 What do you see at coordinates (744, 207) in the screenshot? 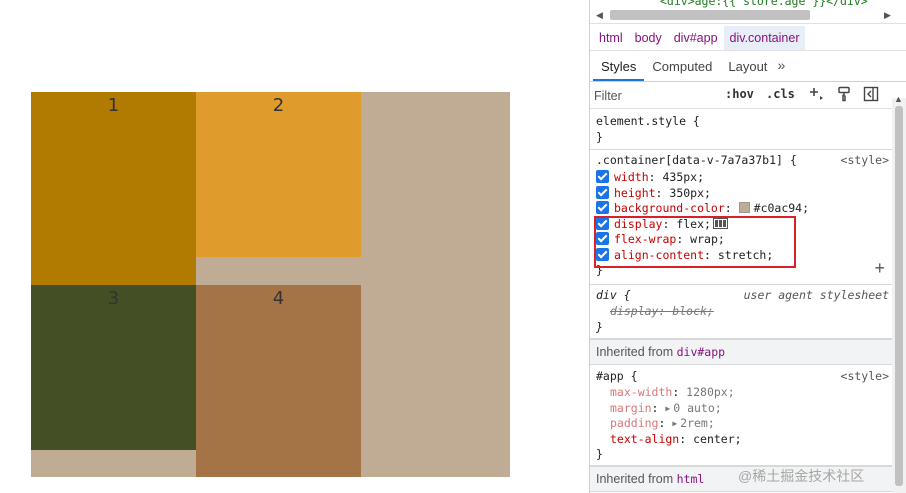
I see `color-swatch` at bounding box center [744, 207].